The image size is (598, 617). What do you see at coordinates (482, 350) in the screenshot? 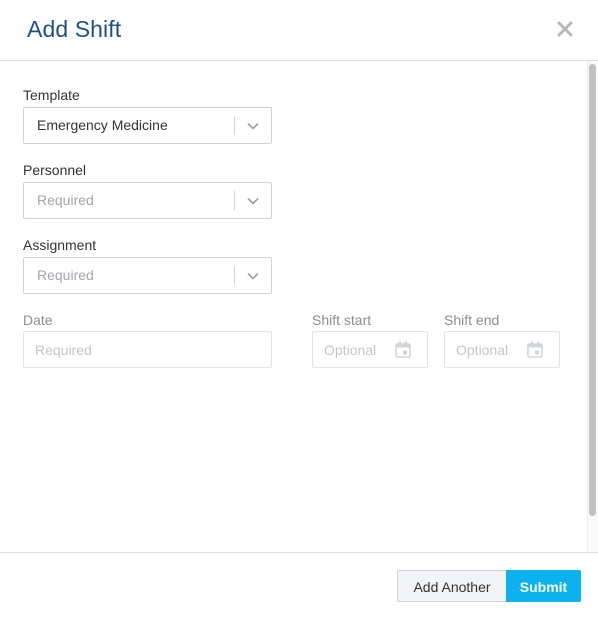
I see `shift-end-placeholder: Optional` at bounding box center [482, 350].